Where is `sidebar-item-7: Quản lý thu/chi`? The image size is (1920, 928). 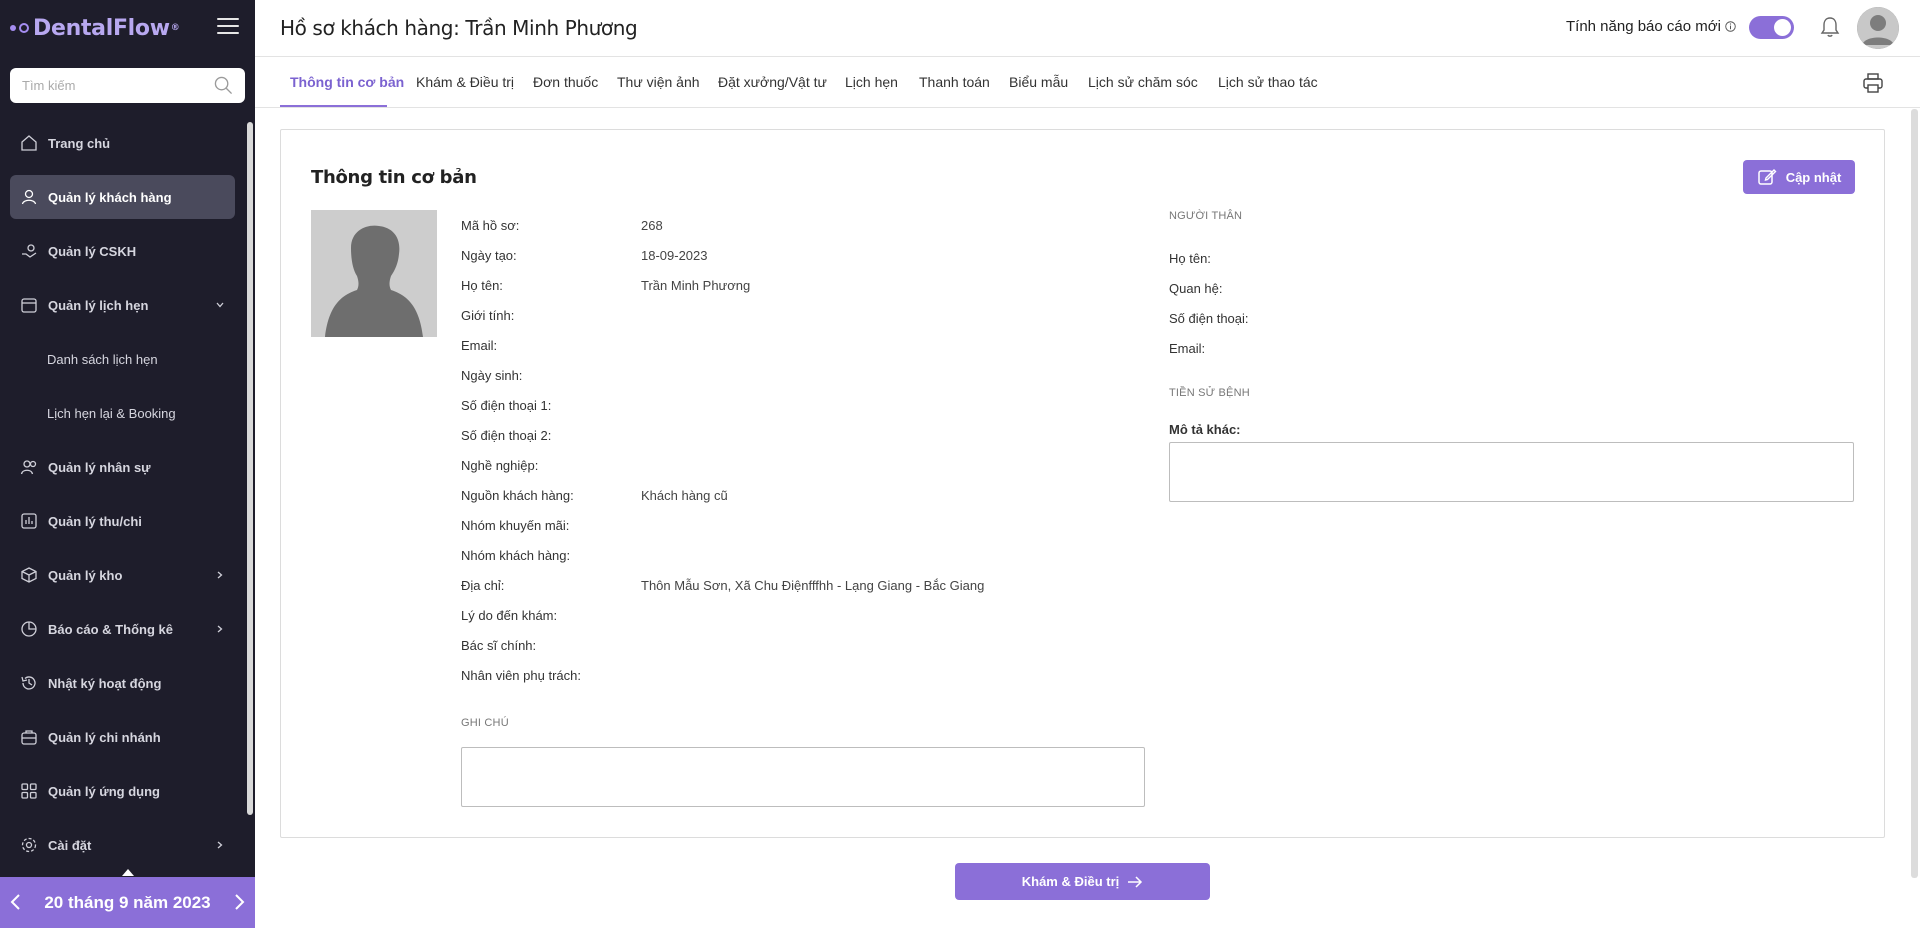
sidebar-item-7: Quản lý thu/chi is located at coordinates (122, 521).